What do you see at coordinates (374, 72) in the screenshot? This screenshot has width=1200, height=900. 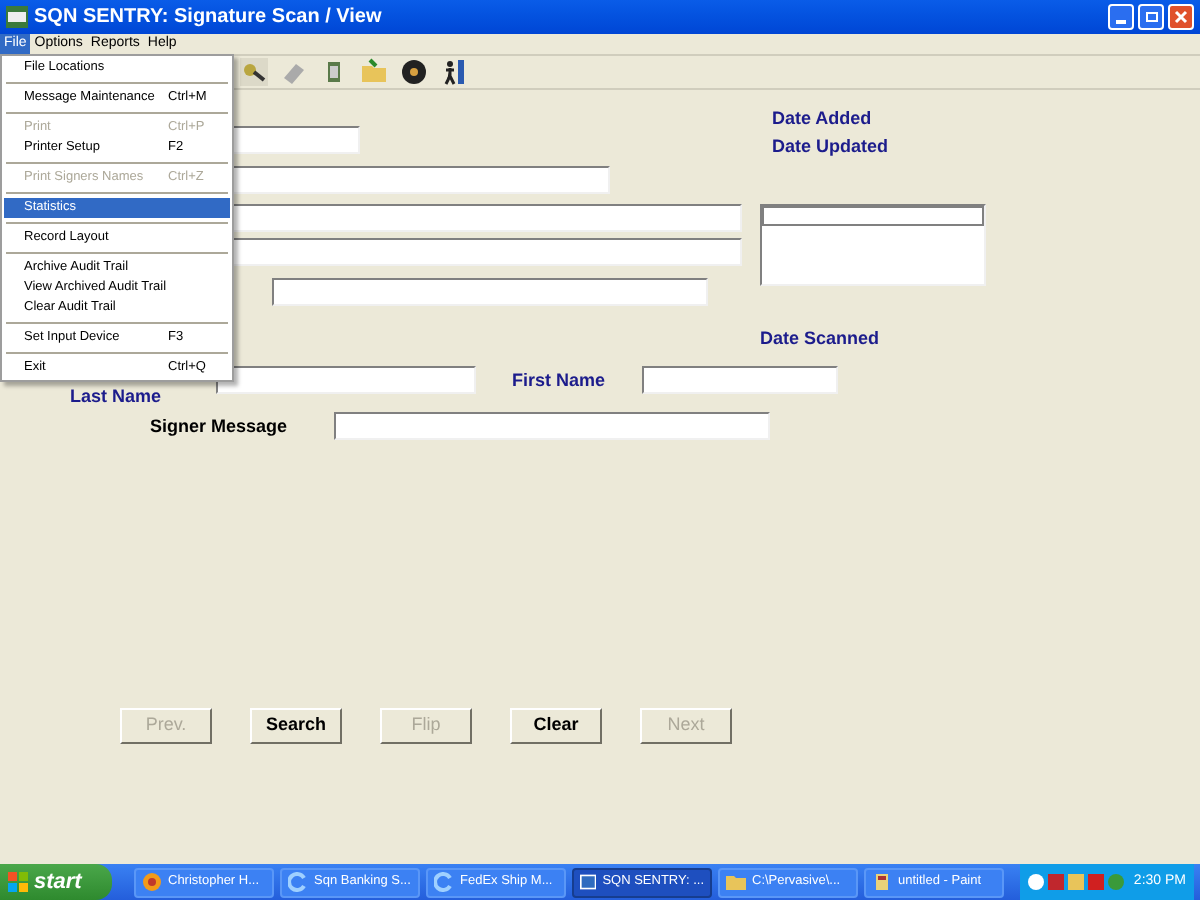 I see `folder-open-icon` at bounding box center [374, 72].